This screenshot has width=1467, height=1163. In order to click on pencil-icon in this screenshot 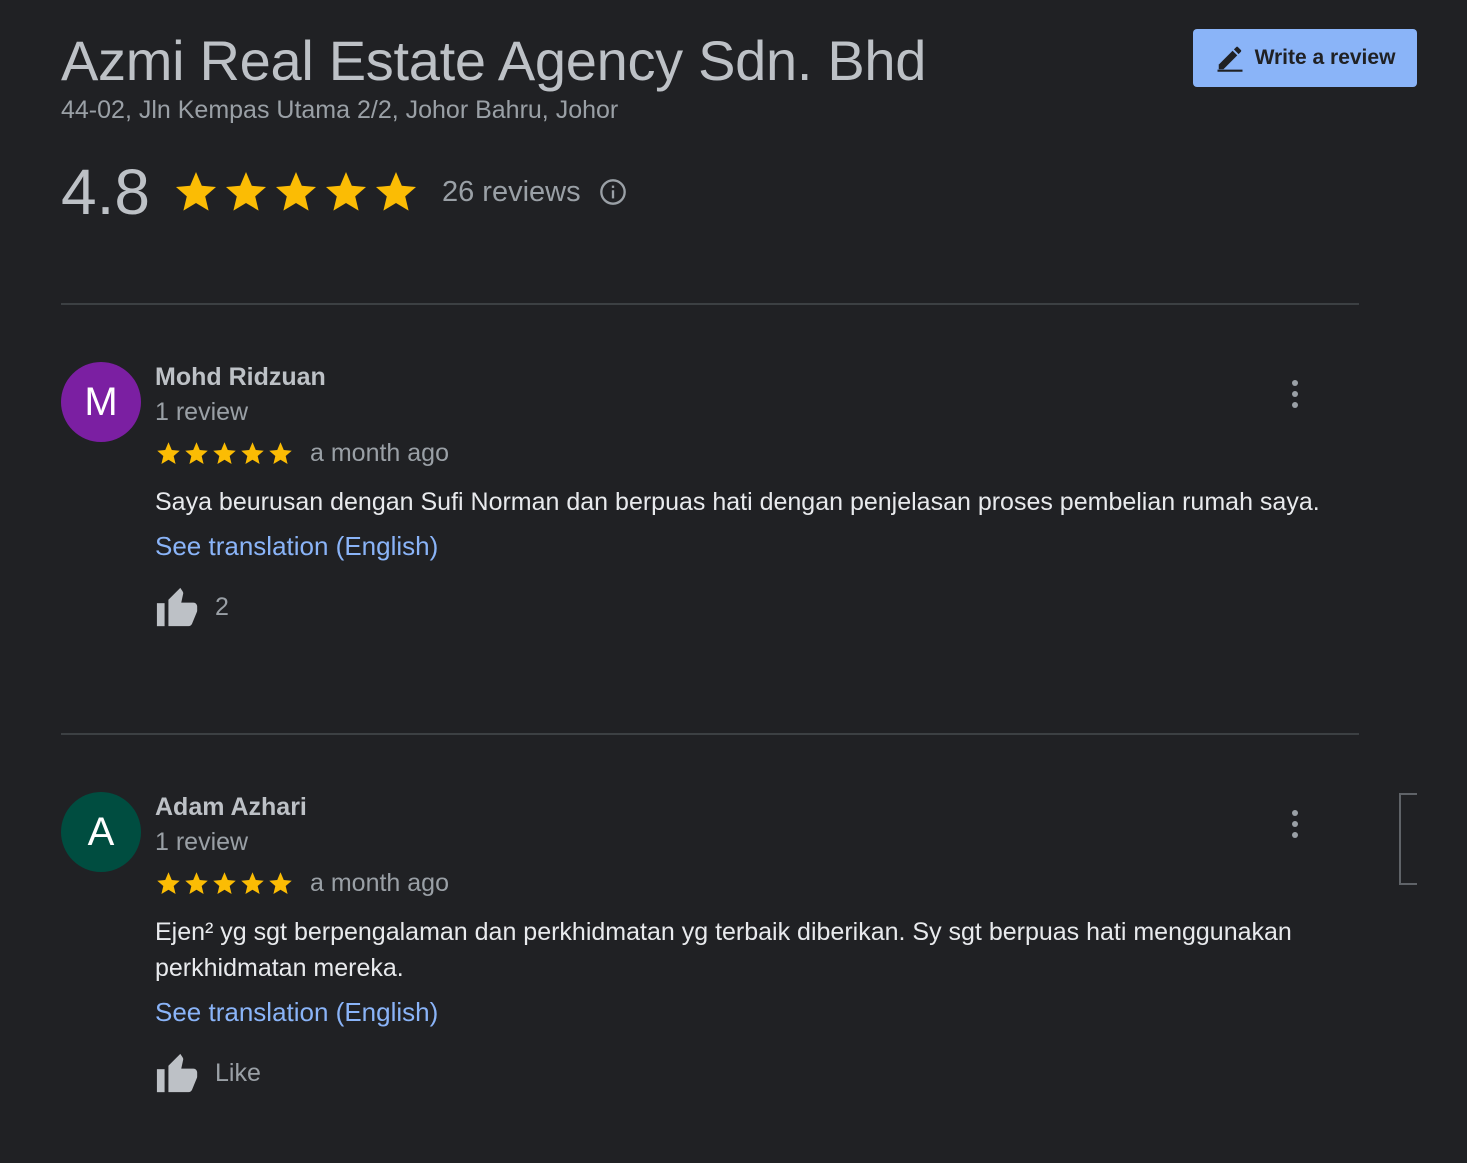, I will do `click(1230, 59)`.